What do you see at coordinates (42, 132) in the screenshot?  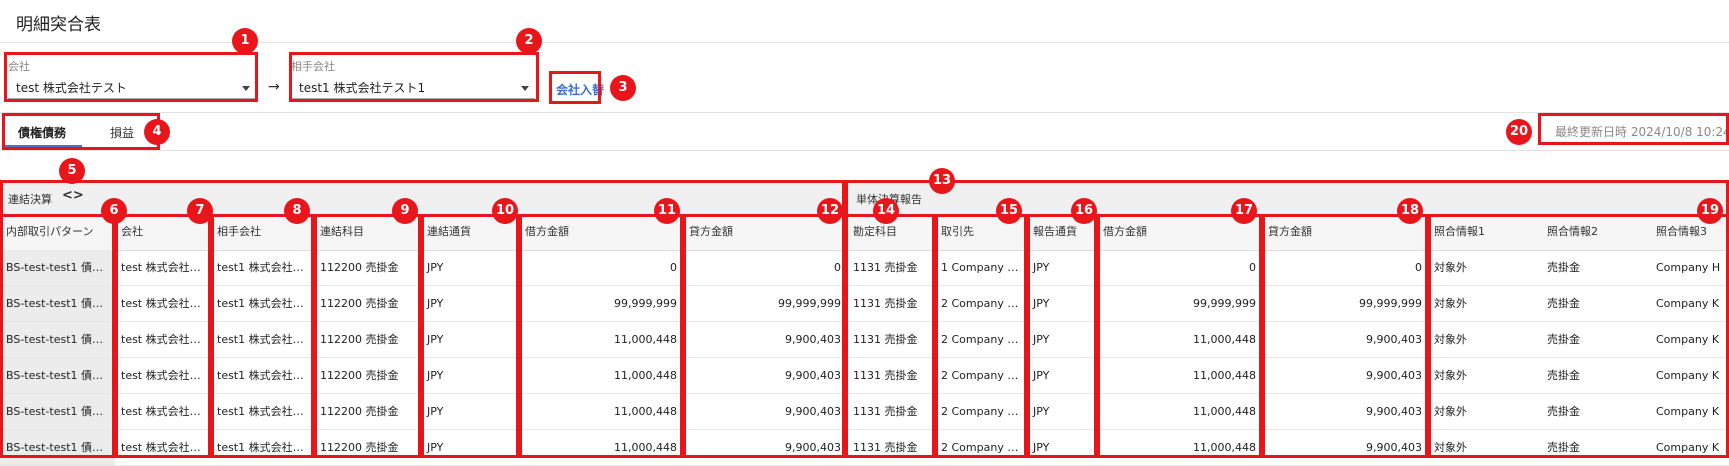 I see `tab-receivables-payables: 債権債務` at bounding box center [42, 132].